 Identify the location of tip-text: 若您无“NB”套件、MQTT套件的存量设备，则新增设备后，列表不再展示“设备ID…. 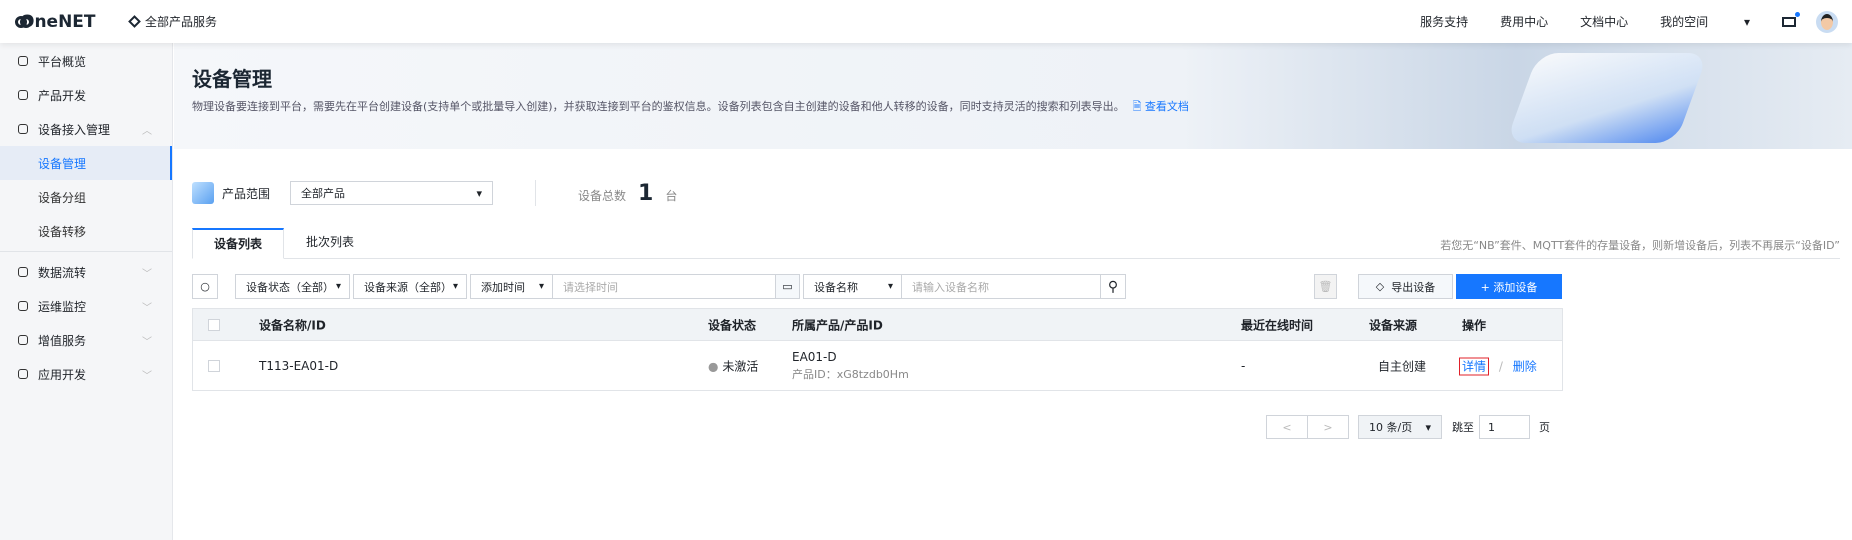
(1640, 245).